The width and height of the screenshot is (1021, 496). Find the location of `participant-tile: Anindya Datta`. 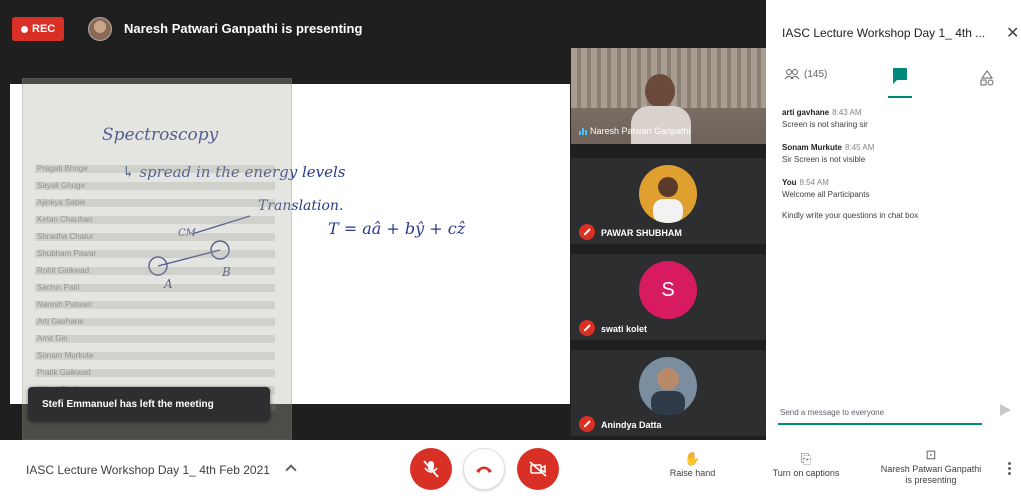

participant-tile: Anindya Datta is located at coordinates (668, 393).